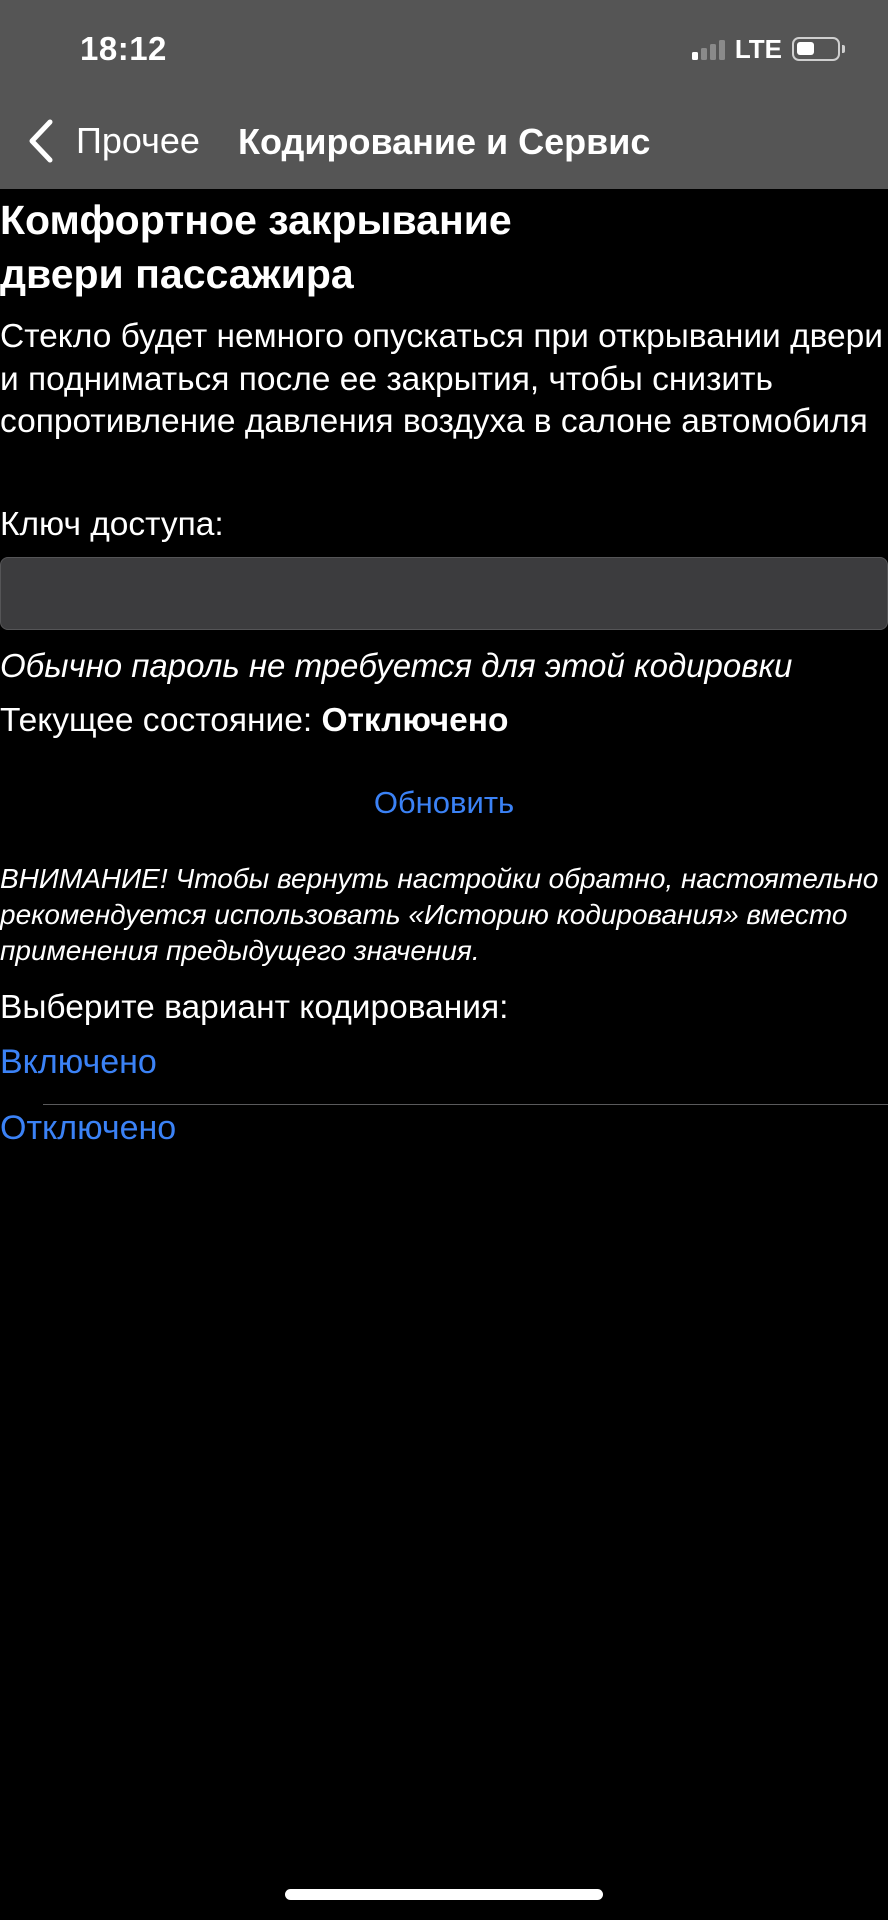  I want to click on current-state: Текущее состояние: Отключено, so click(254, 721).